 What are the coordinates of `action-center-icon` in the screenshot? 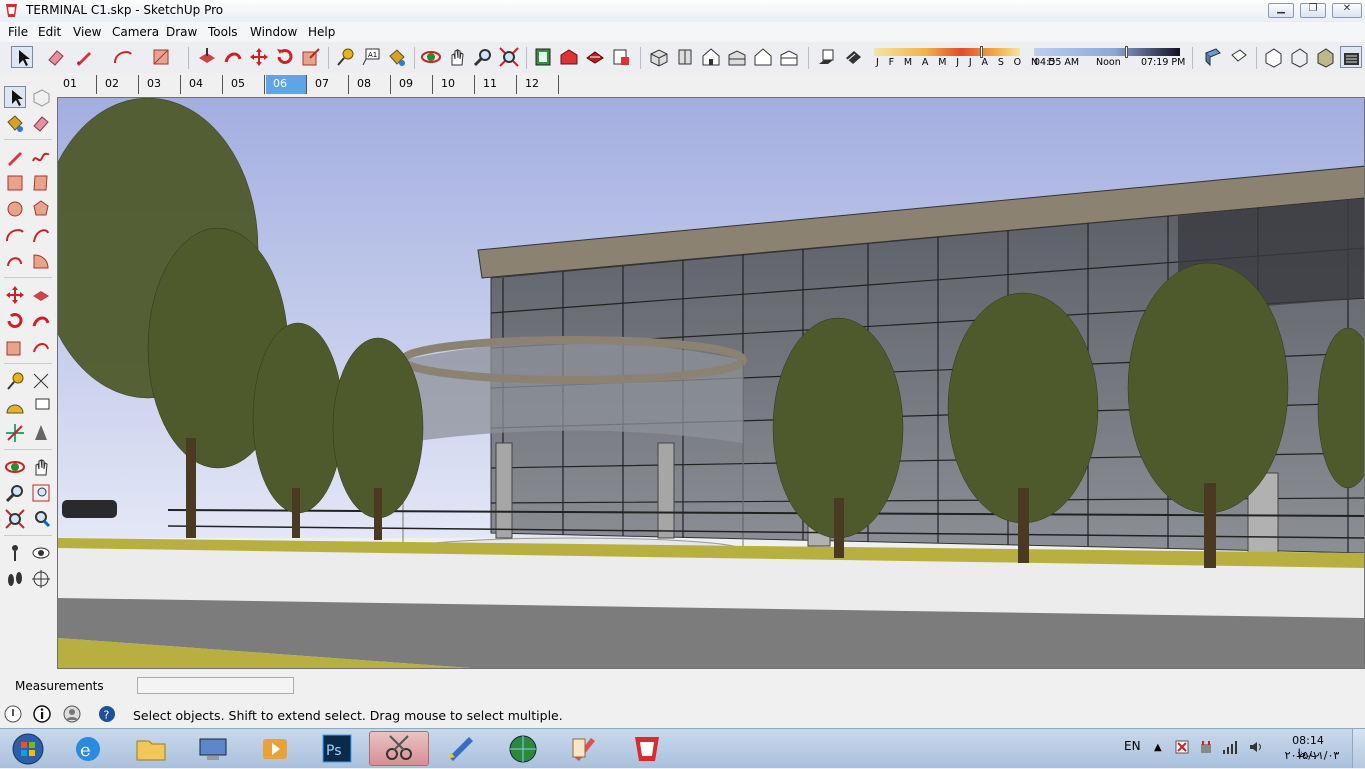 It's located at (1182, 747).